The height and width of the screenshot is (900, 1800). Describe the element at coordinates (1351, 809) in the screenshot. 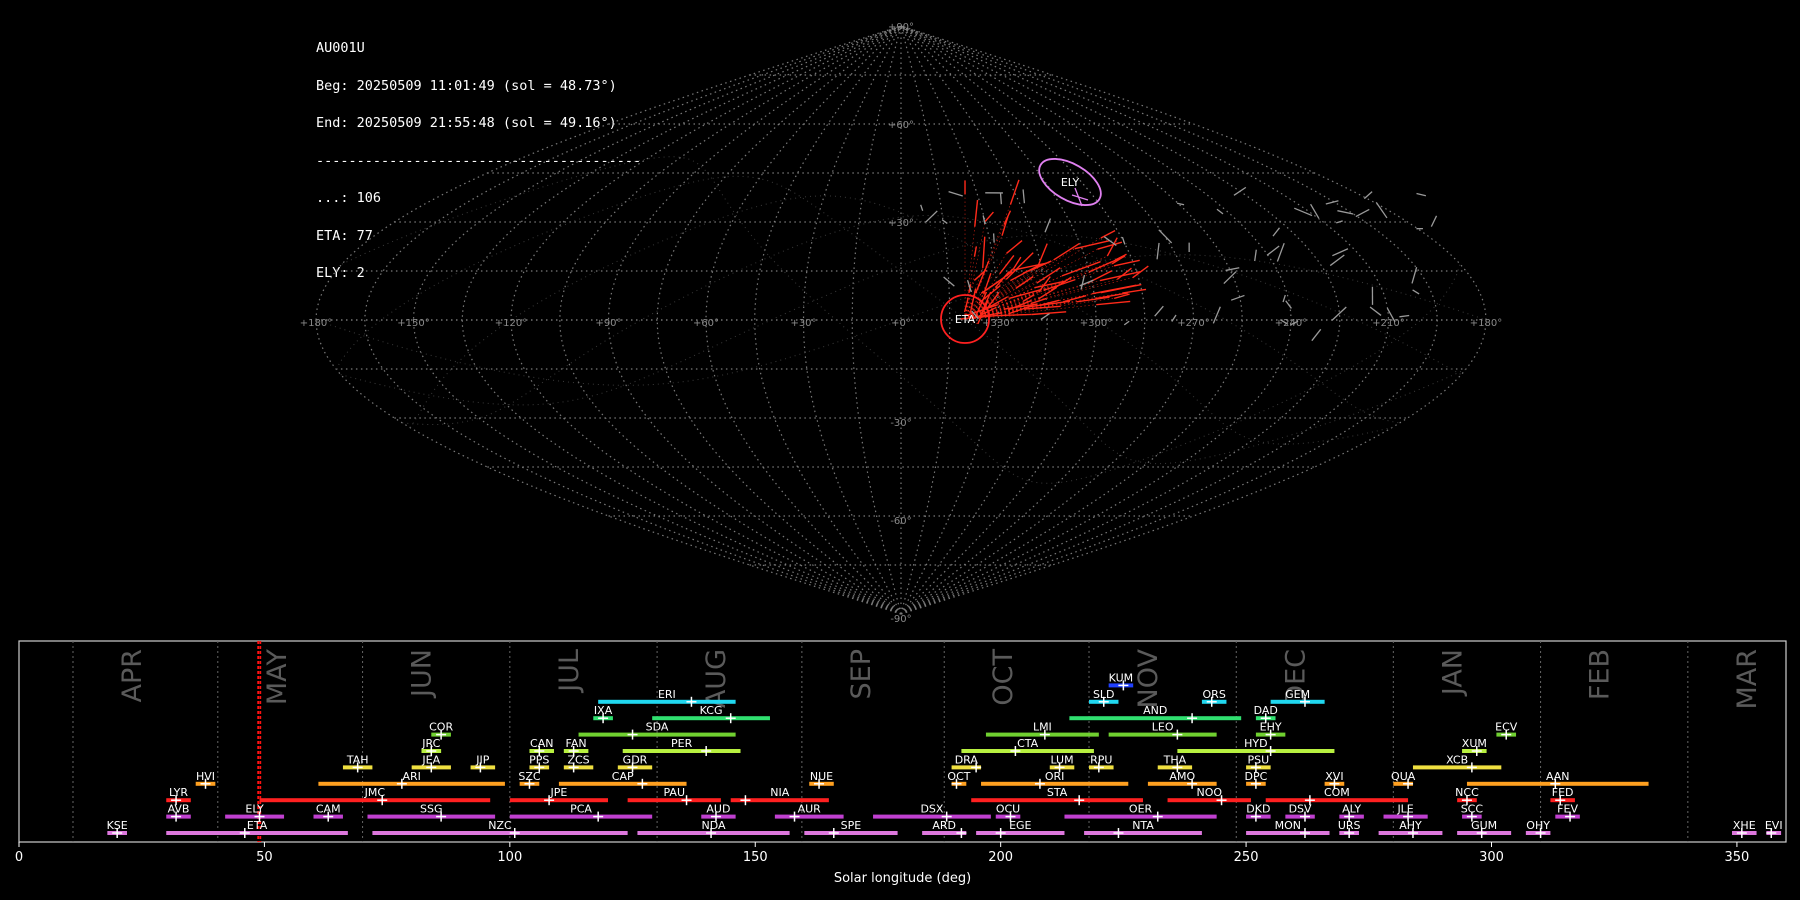

I see `shower-label: ALY` at that location.